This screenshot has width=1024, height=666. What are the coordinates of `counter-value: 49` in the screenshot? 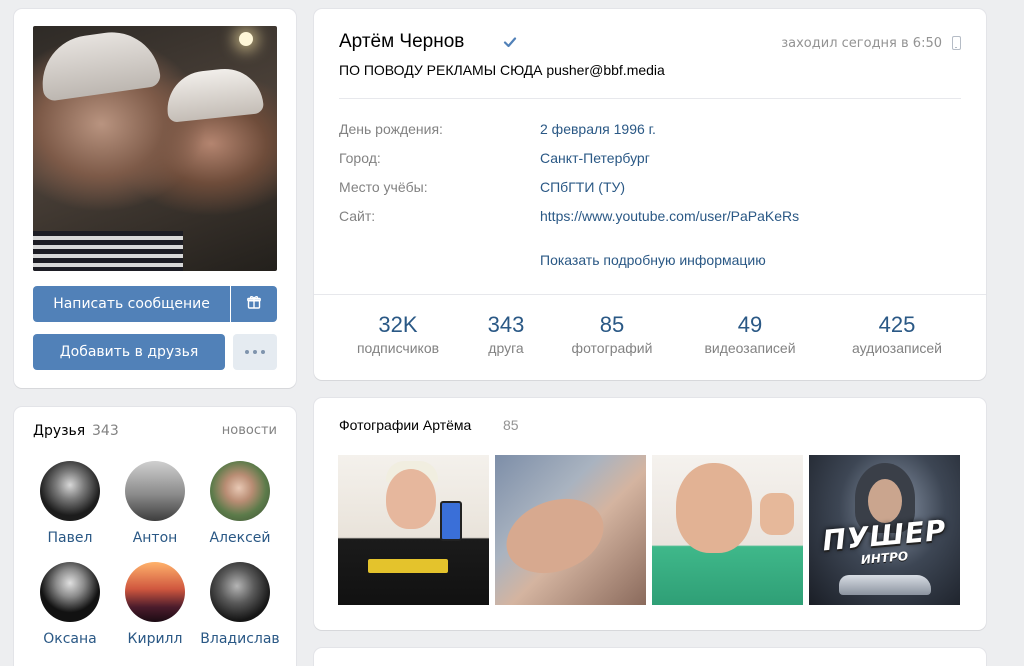 It's located at (750, 324).